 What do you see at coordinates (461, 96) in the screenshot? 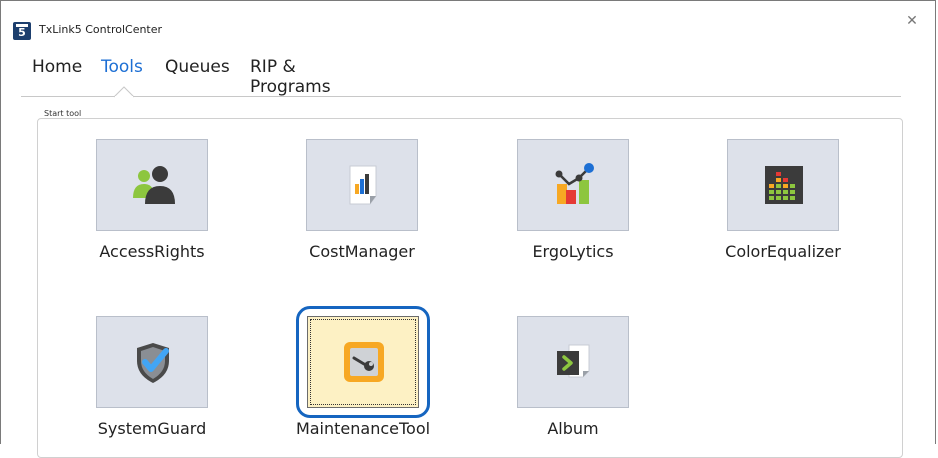
I see `menu-divider` at bounding box center [461, 96].